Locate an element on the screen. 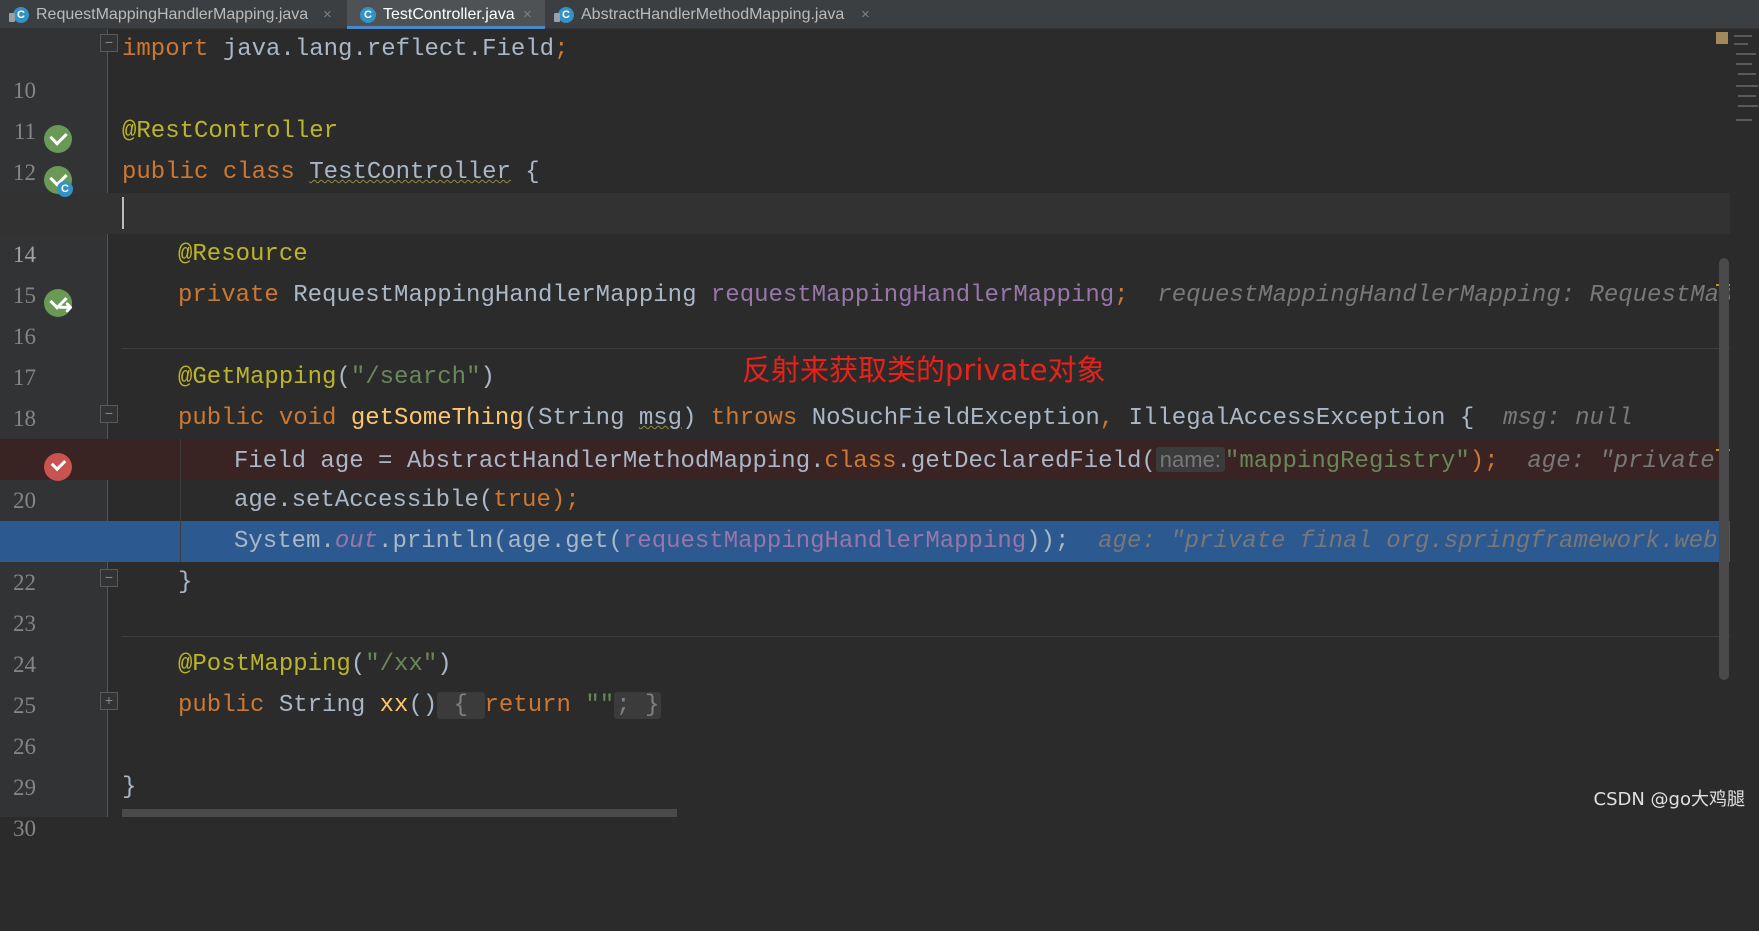  folded-region: ; } is located at coordinates (638, 705).